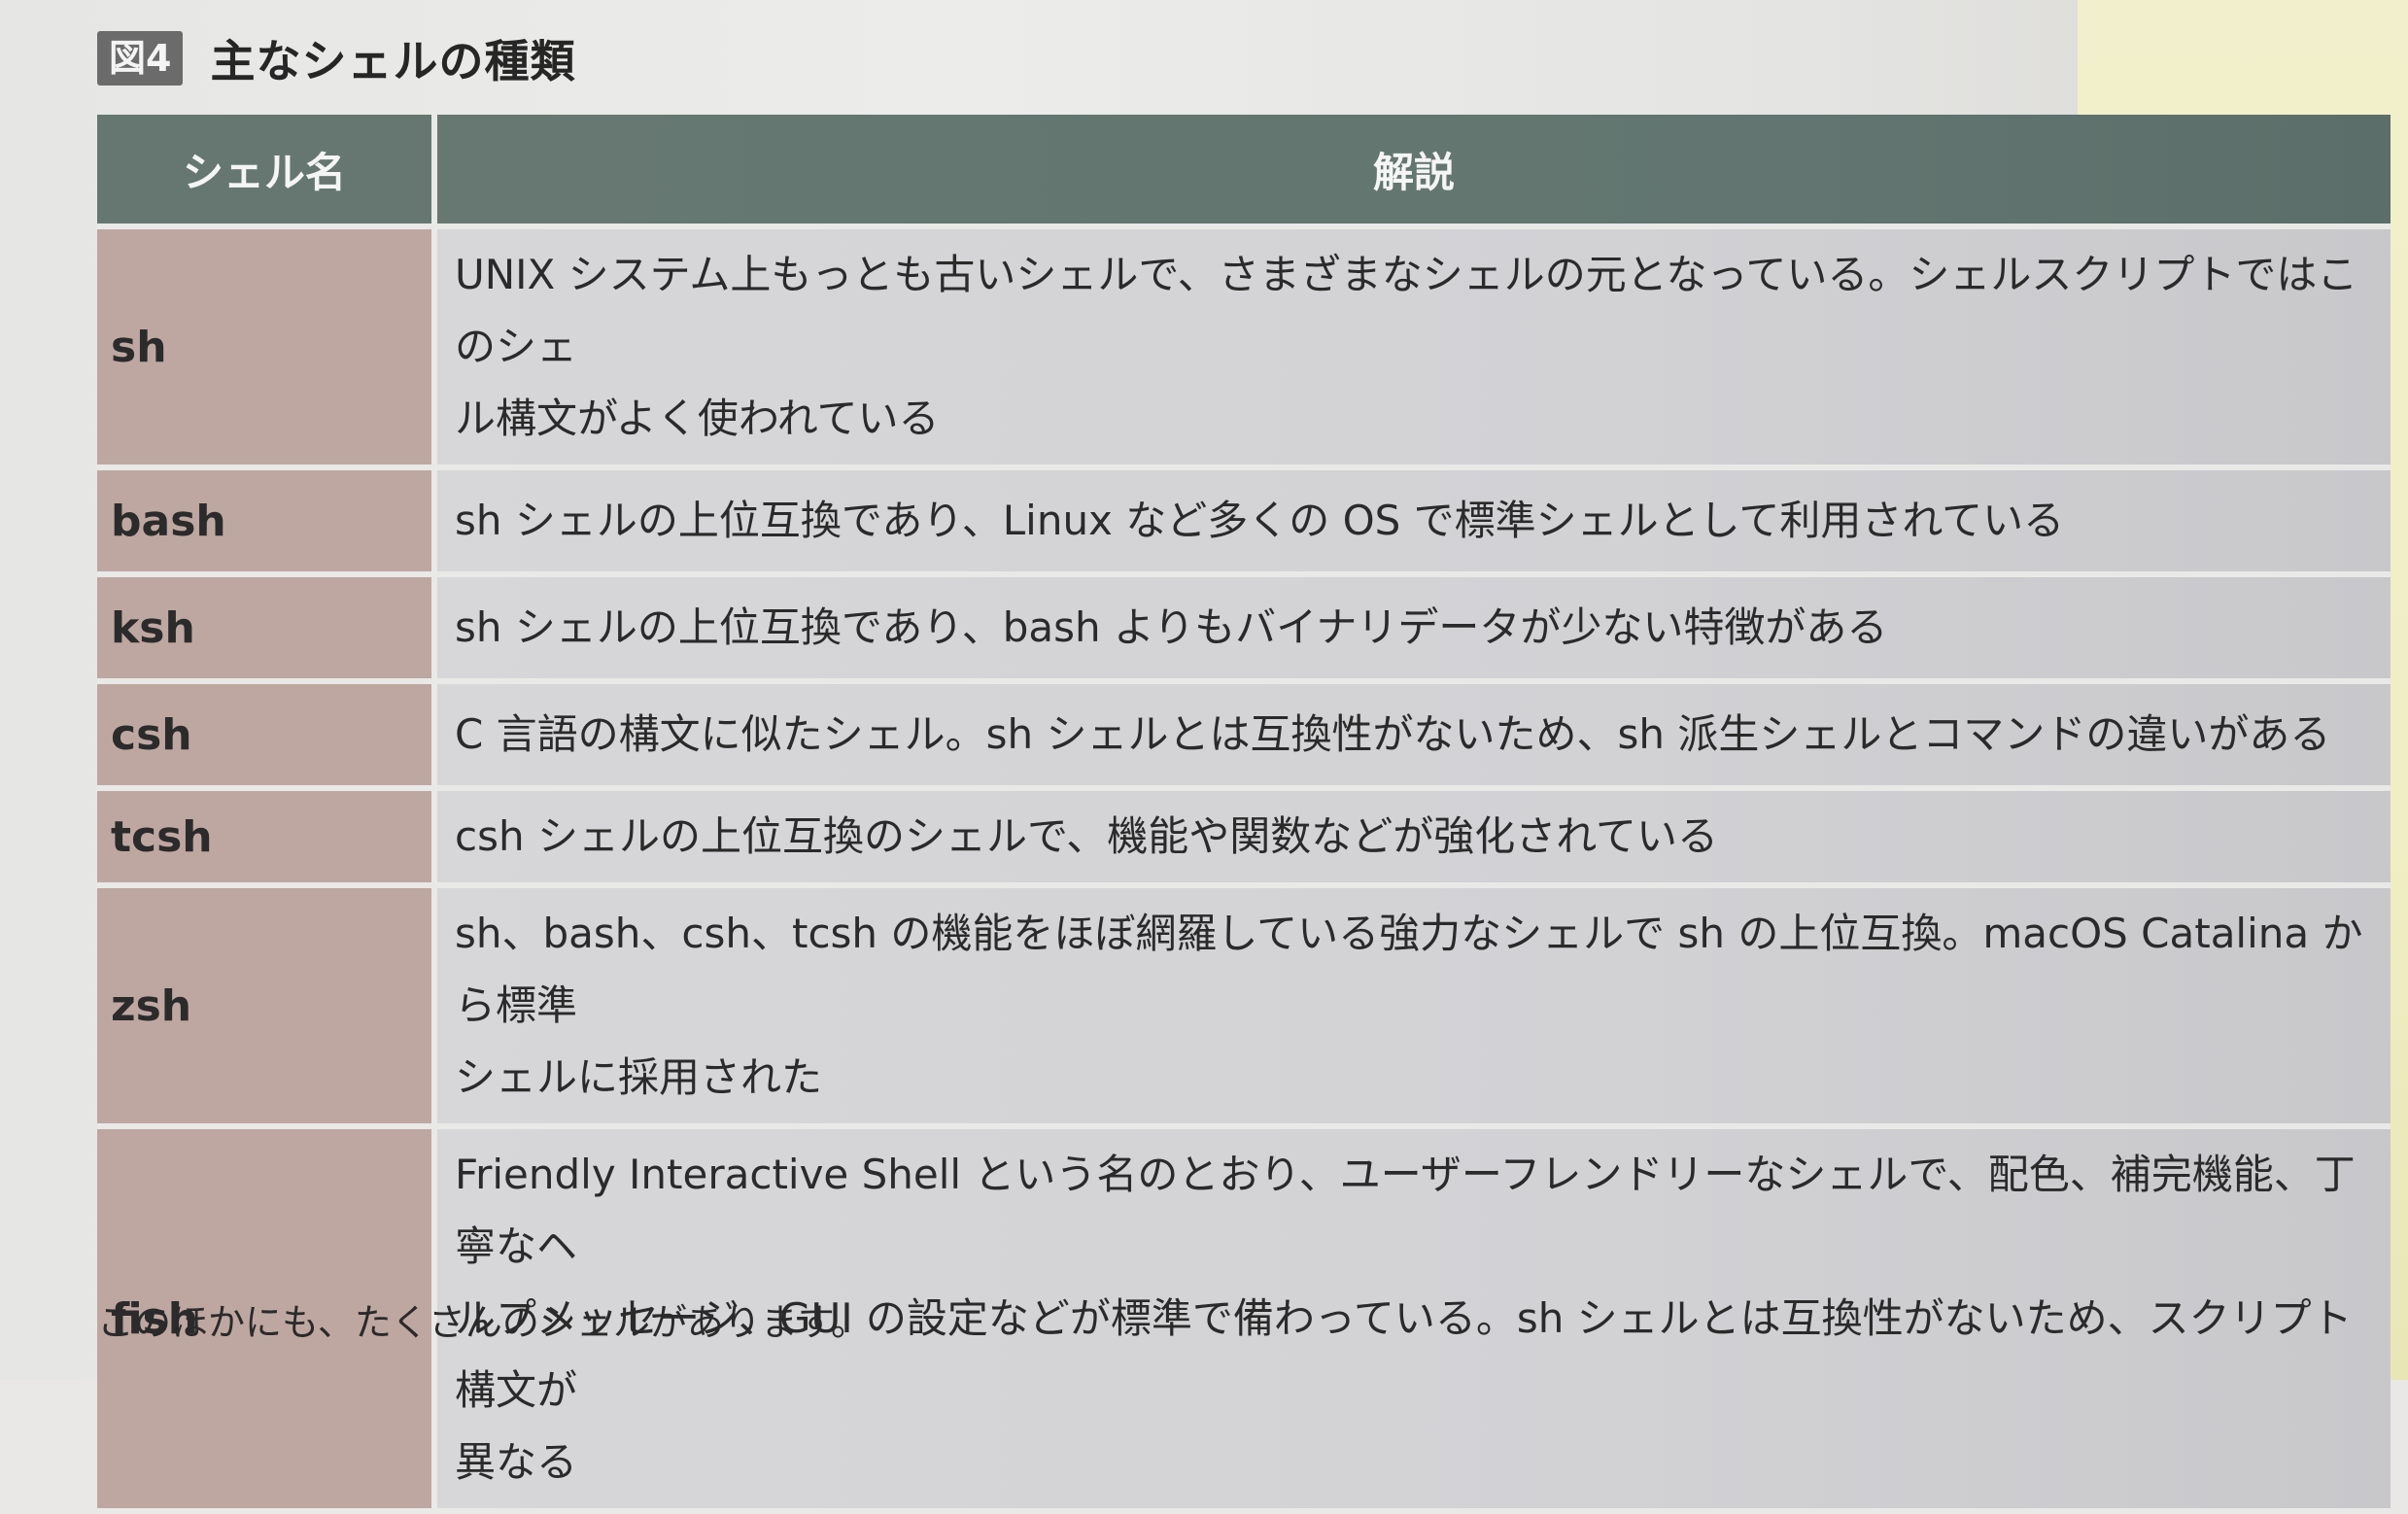 The height and width of the screenshot is (1514, 2408). I want to click on shell-name-cell: sh, so click(267, 349).